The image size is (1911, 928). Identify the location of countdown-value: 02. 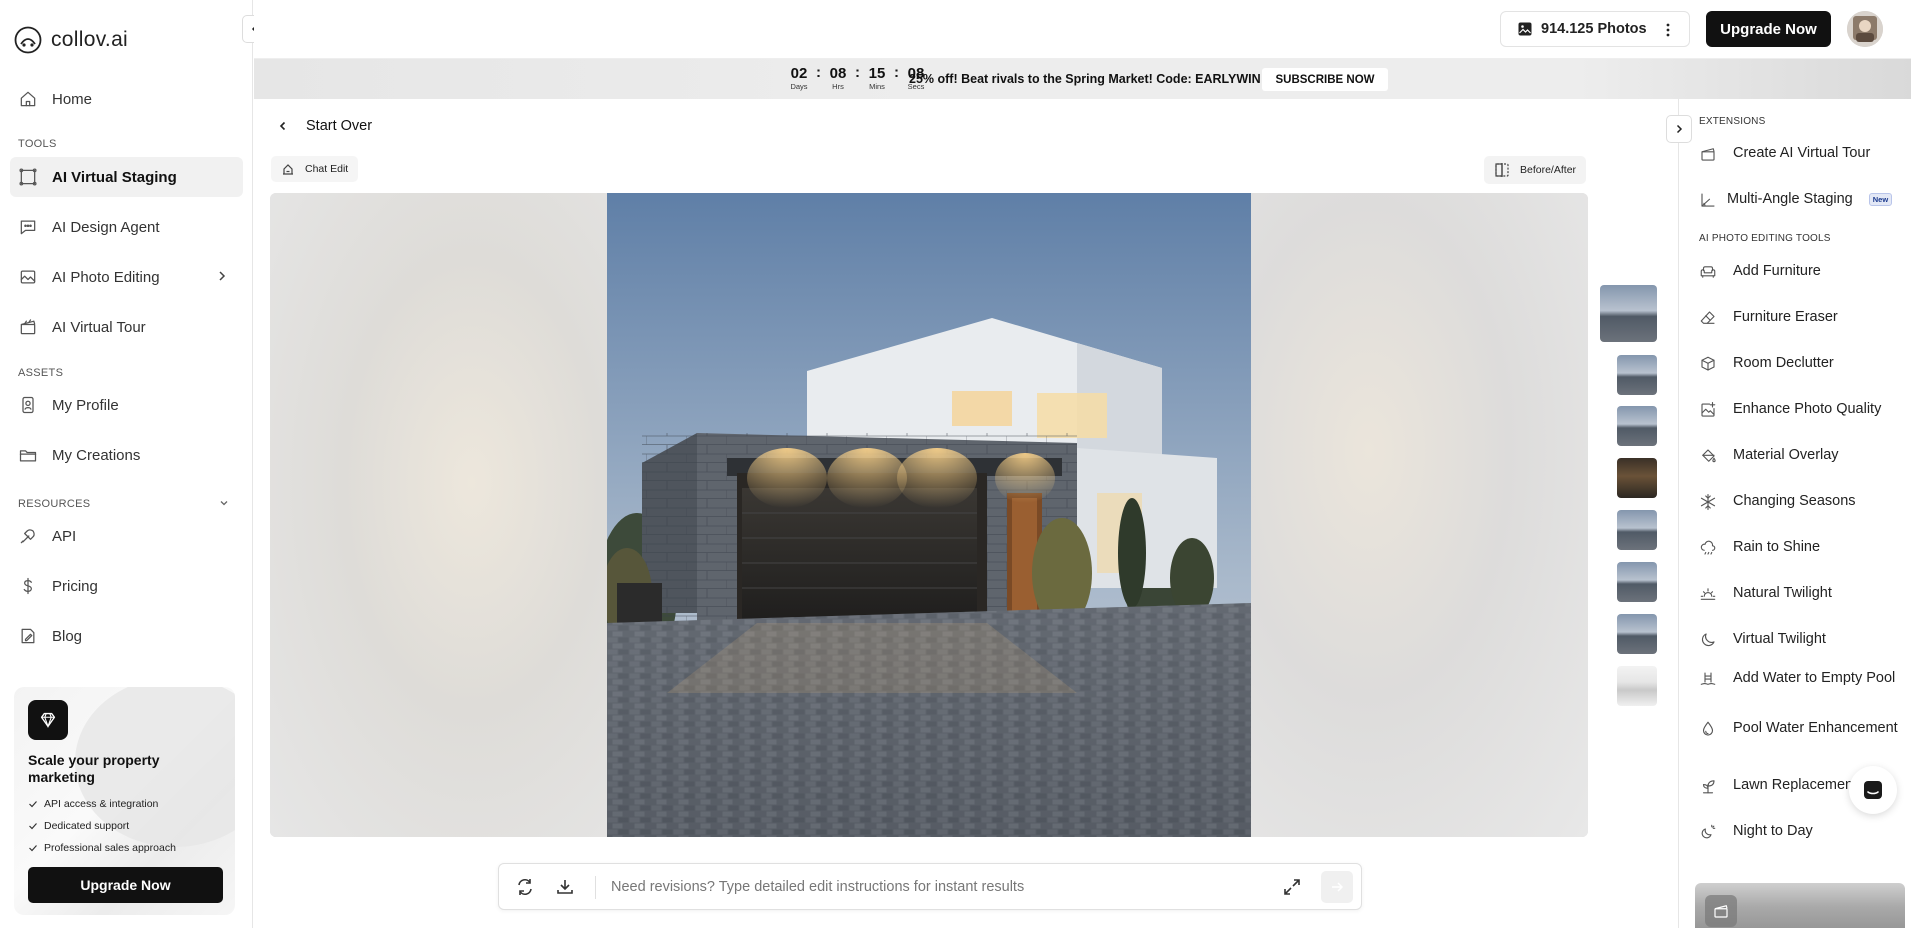
(799, 73).